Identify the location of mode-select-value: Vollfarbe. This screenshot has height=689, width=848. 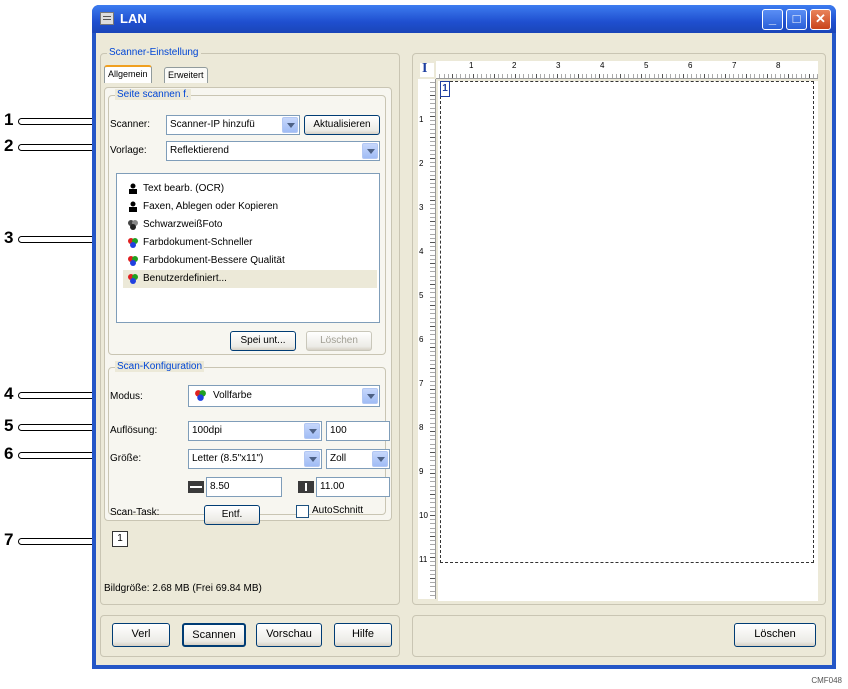
(232, 395).